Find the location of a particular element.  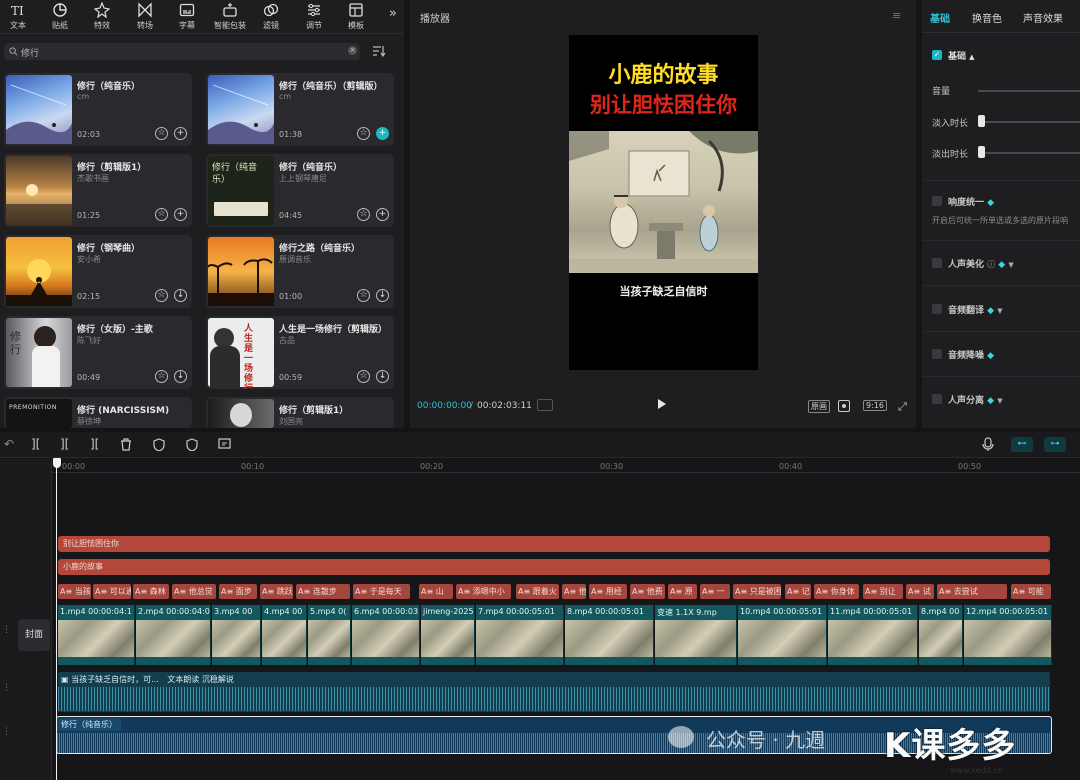

vocal-enhance-checkbox is located at coordinates (937, 263).